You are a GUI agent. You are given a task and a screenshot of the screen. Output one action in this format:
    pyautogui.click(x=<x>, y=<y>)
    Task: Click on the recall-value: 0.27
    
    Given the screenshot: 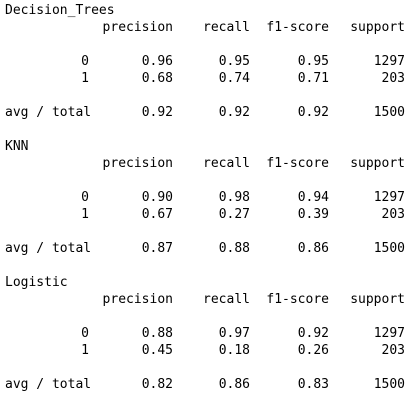 What is the action you would take?
    pyautogui.click(x=234, y=214)
    